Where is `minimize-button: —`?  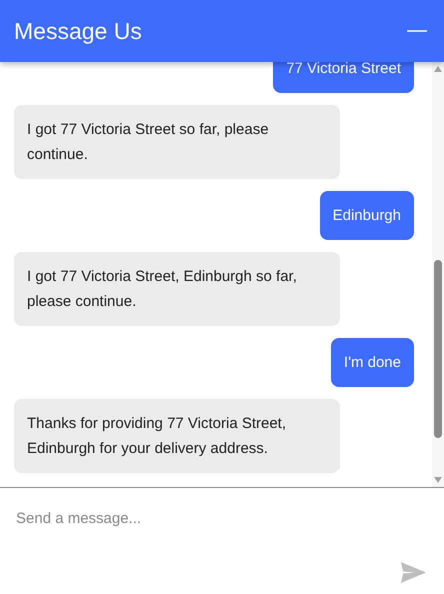 minimize-button: — is located at coordinates (417, 31).